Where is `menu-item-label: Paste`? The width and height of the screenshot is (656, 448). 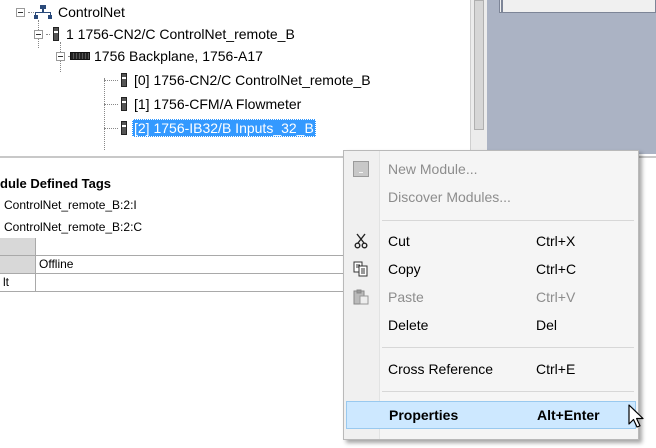 menu-item-label: Paste is located at coordinates (406, 297).